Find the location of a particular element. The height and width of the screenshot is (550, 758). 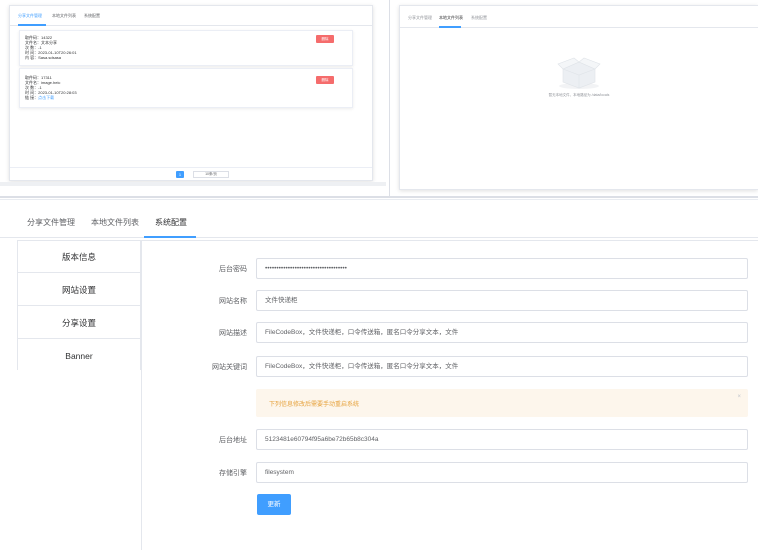

download-link: 点击下载 is located at coordinates (46, 97).